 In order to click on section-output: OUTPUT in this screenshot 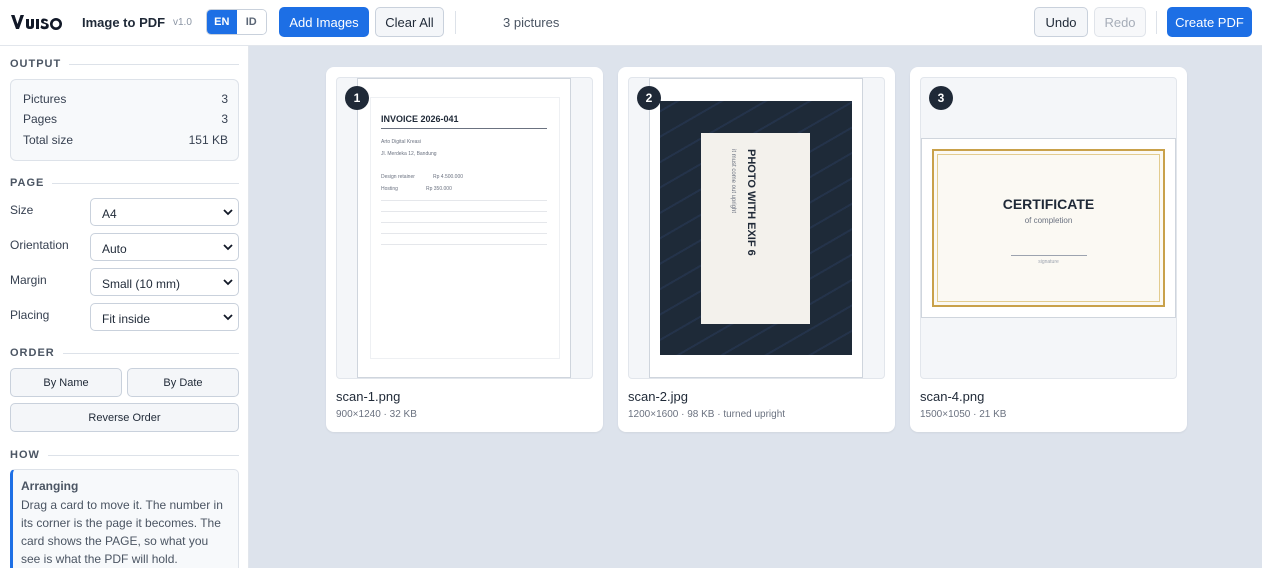, I will do `click(124, 64)`.